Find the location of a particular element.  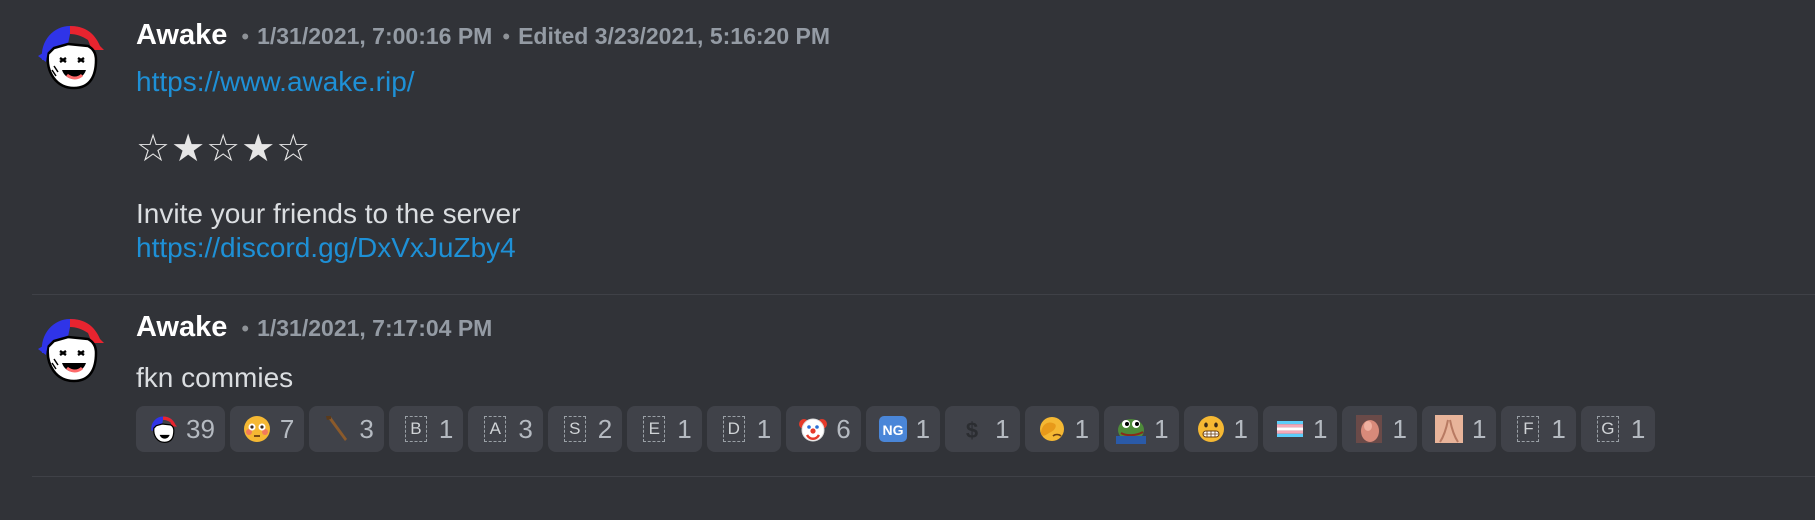

message-text: fkn commies is located at coordinates (215, 377).